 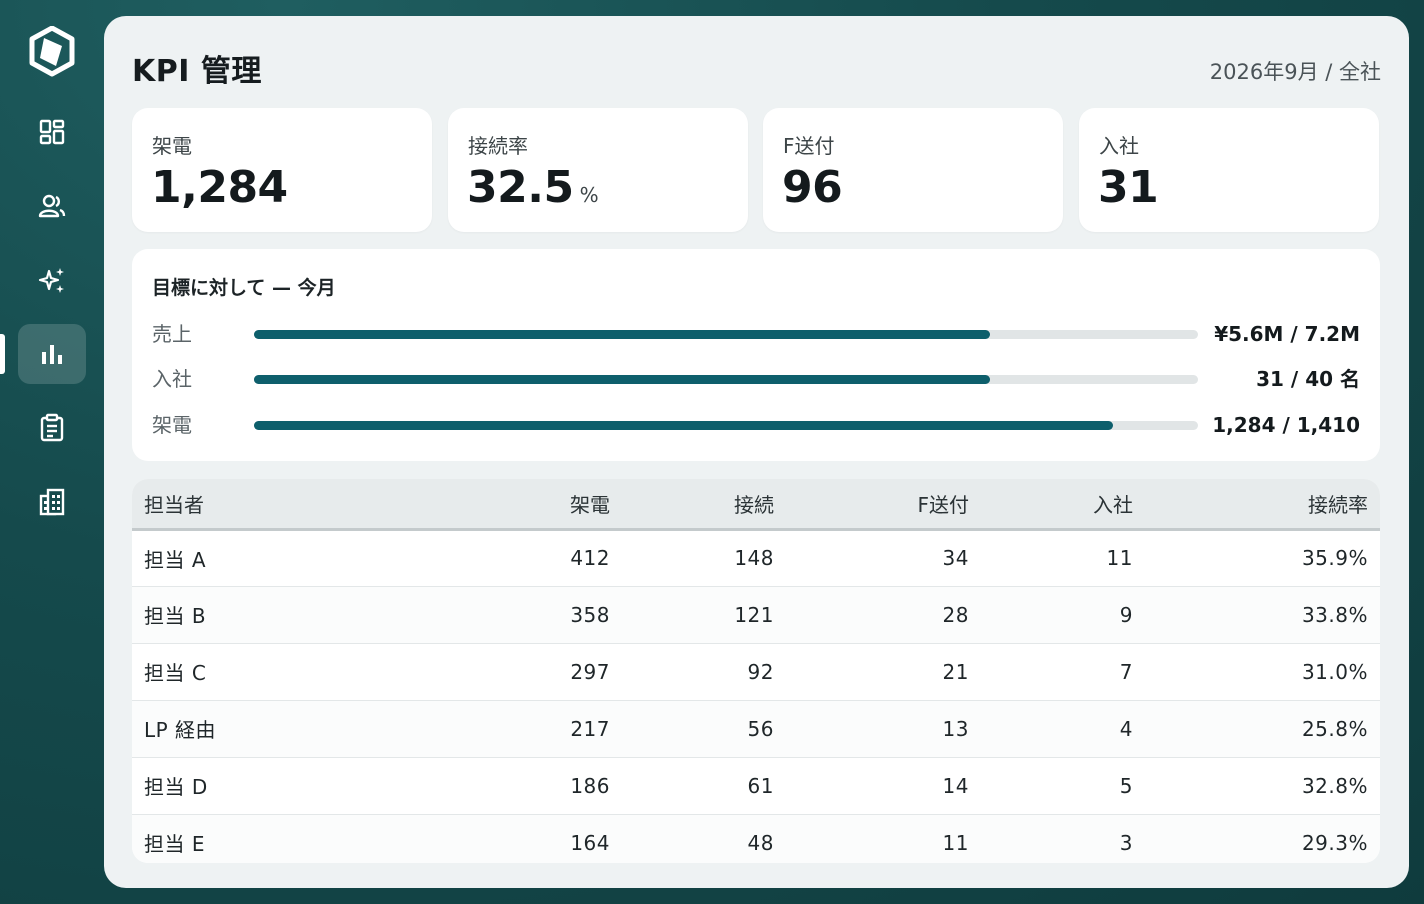 What do you see at coordinates (590, 785) in the screenshot?
I see `cell-calls: 186` at bounding box center [590, 785].